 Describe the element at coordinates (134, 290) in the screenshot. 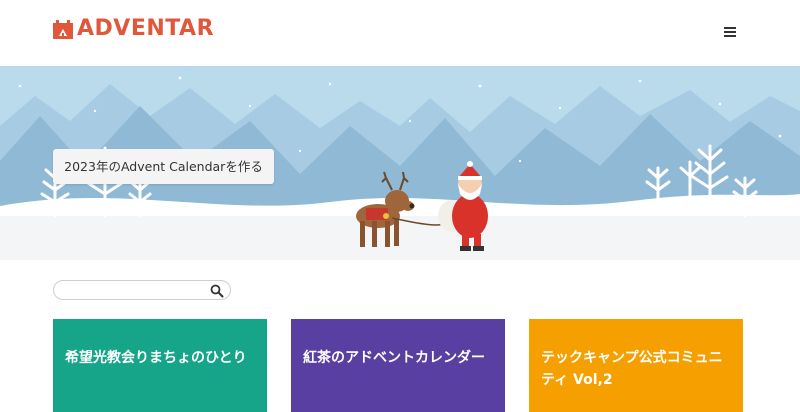

I see `search-input` at that location.